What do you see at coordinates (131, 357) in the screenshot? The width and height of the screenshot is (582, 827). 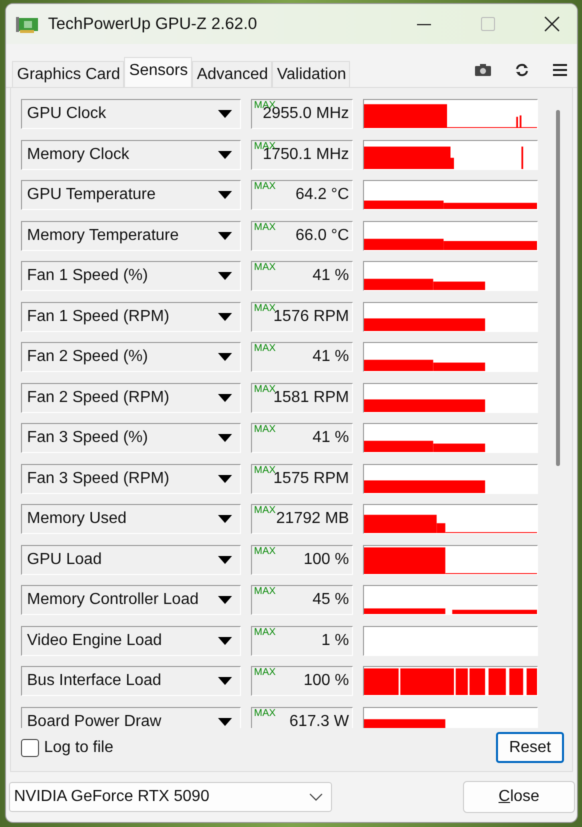 I see `sensor-select: Fan 2 Speed (%)` at bounding box center [131, 357].